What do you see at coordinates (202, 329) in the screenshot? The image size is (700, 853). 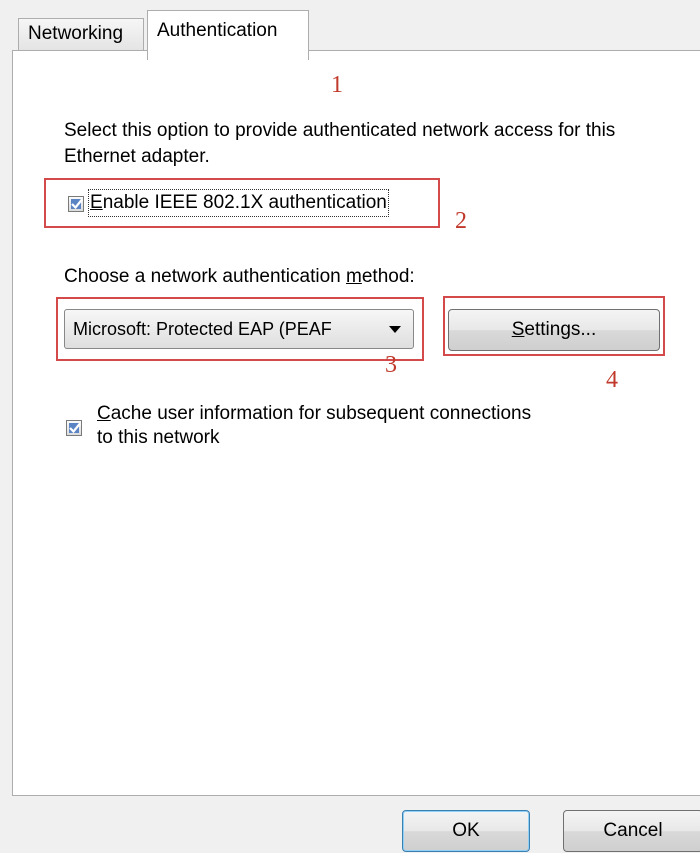 I see `auth-method-value: Microsoft: Protected EAP (PEAF` at bounding box center [202, 329].